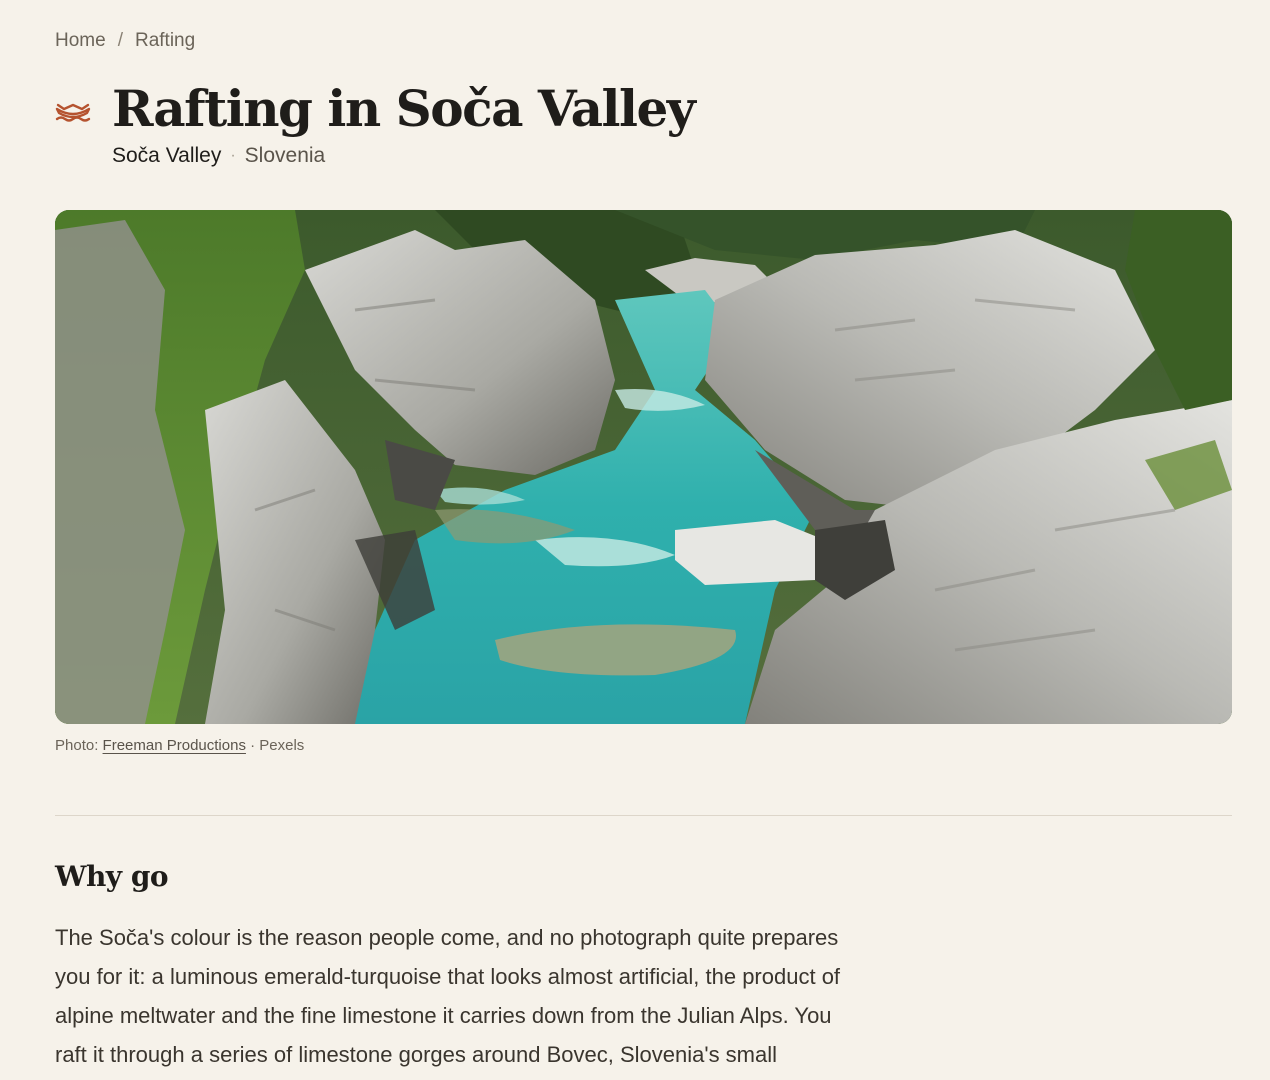 The height and width of the screenshot is (1080, 1270). What do you see at coordinates (112, 876) in the screenshot?
I see `why-go-heading: Why go` at bounding box center [112, 876].